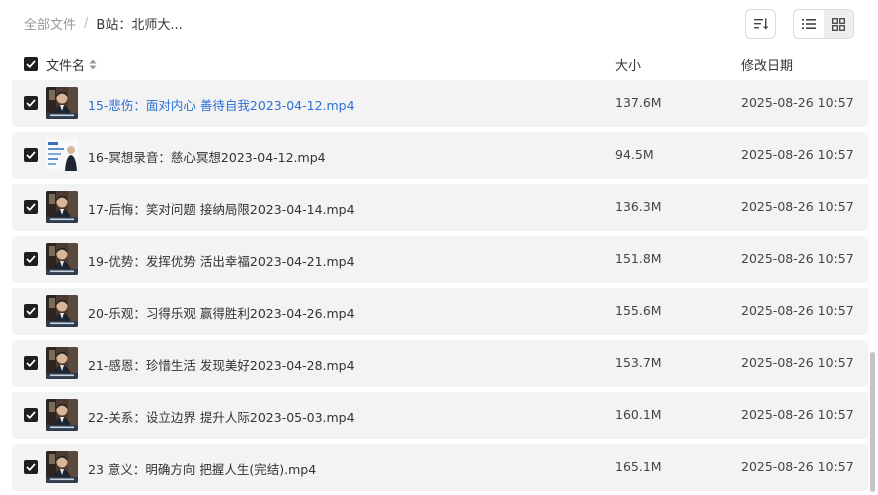 The width and height of the screenshot is (878, 495). Describe the element at coordinates (767, 64) in the screenshot. I see `column-header-modified: 修改日期` at that location.